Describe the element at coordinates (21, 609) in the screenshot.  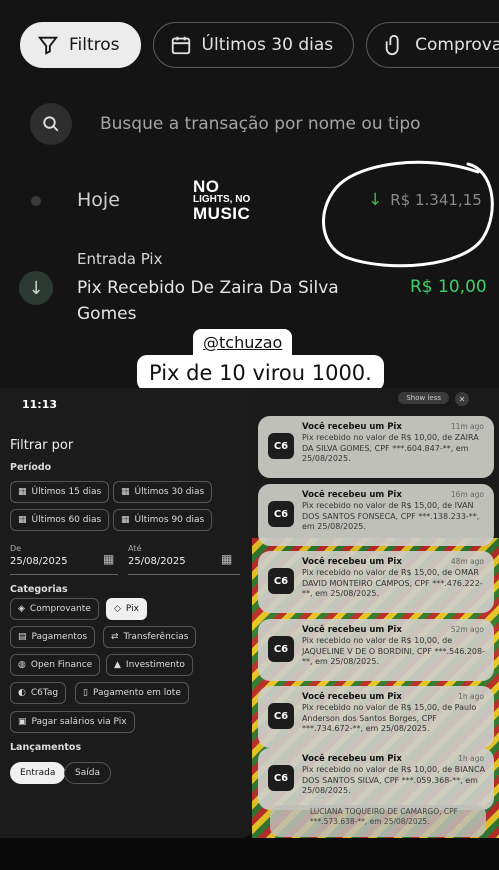
I see `tag-icon: ◈` at that location.